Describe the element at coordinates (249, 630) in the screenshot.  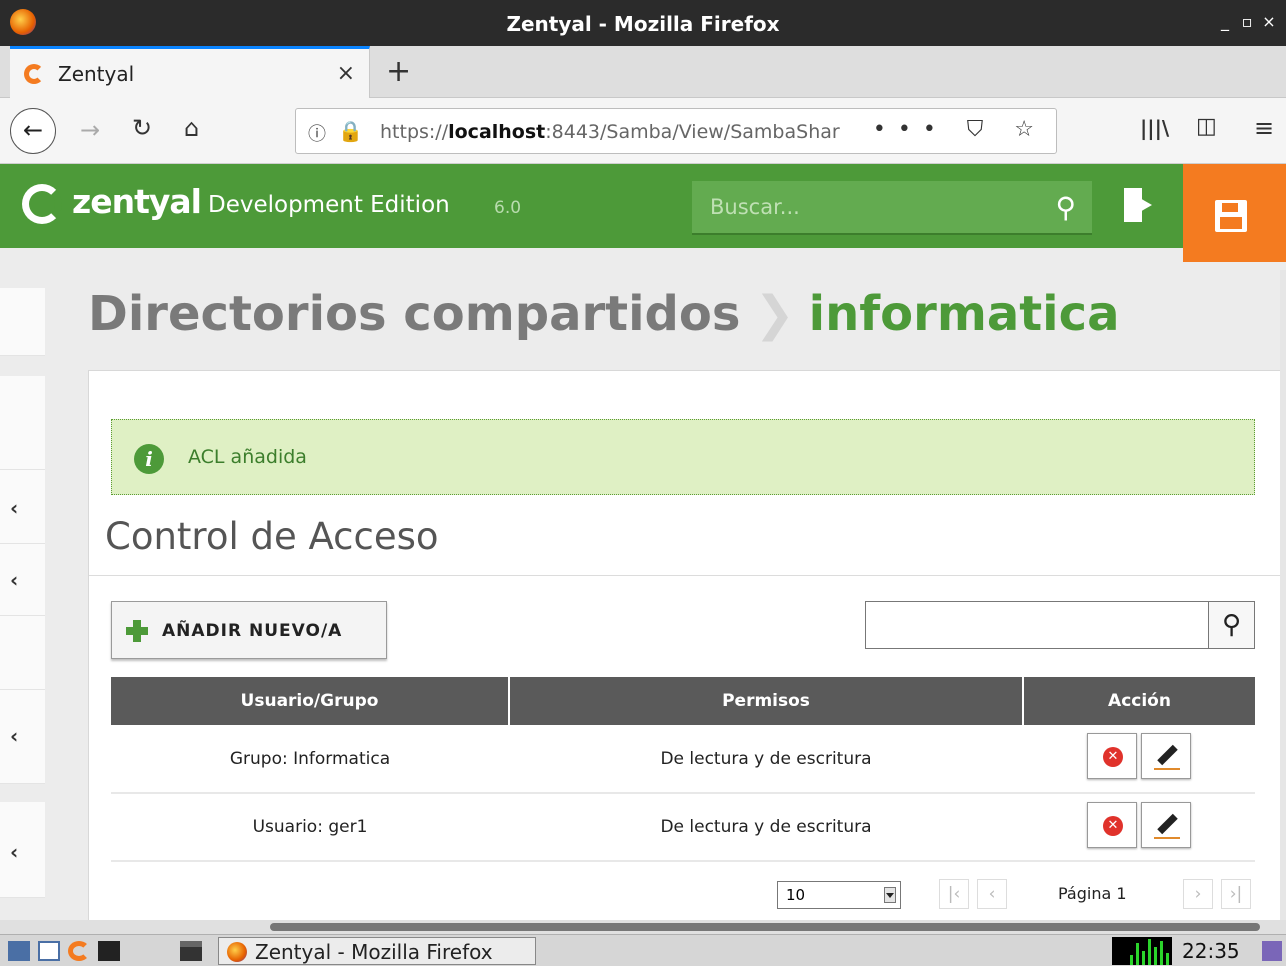
I see `add-new-button: AÑADIR NUEVO/A` at that location.